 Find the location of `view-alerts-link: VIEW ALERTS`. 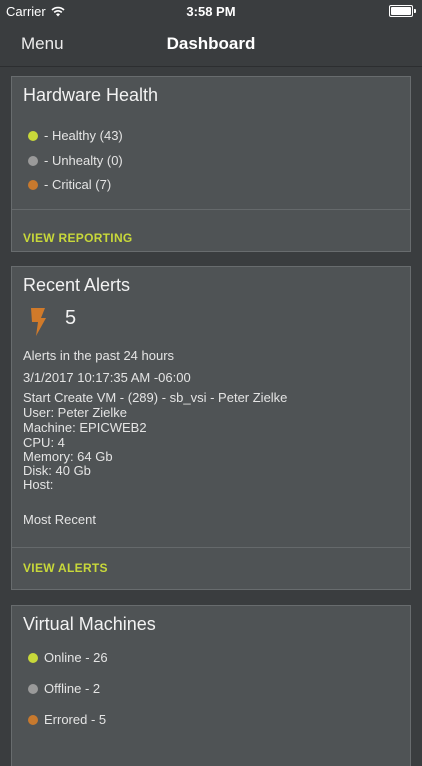

view-alerts-link: VIEW ALERTS is located at coordinates (65, 568).